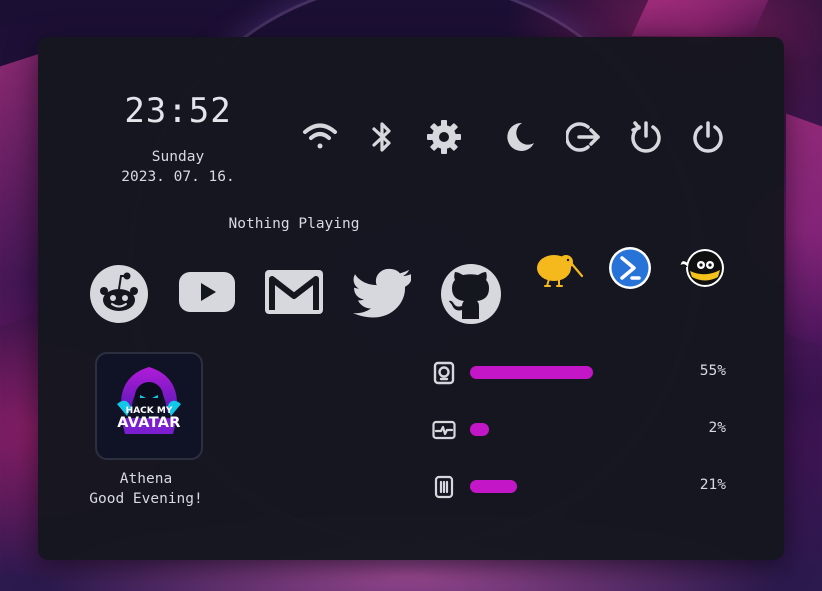 This screenshot has width=822, height=591. Describe the element at coordinates (146, 479) in the screenshot. I see `username: Athena` at that location.